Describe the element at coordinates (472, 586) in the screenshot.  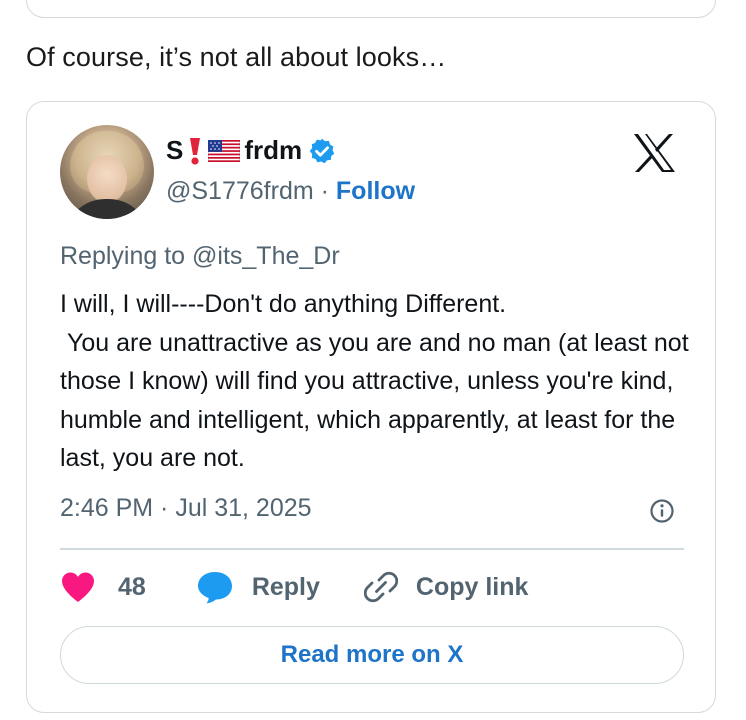
I see `copy-link-label: Copy link` at that location.